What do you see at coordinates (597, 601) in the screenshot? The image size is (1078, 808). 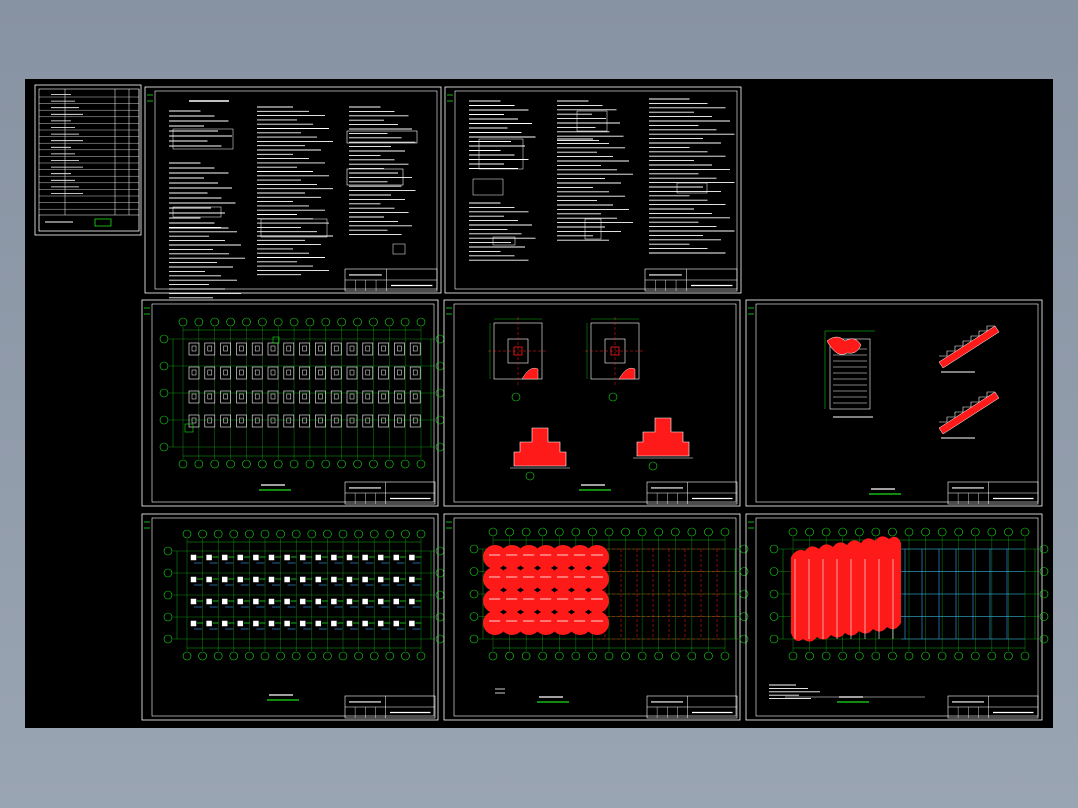 I see `reinforcement-cloud` at bounding box center [597, 601].